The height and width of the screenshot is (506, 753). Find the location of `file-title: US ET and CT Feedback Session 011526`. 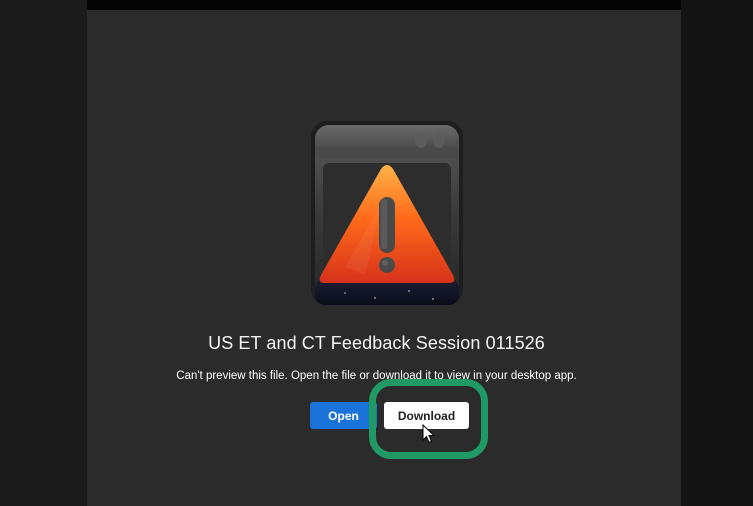

file-title: US ET and CT Feedback Session 011526 is located at coordinates (376, 343).